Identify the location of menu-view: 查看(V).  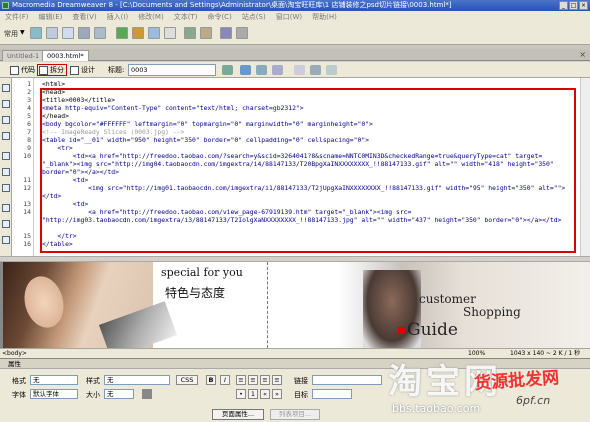
(84, 17).